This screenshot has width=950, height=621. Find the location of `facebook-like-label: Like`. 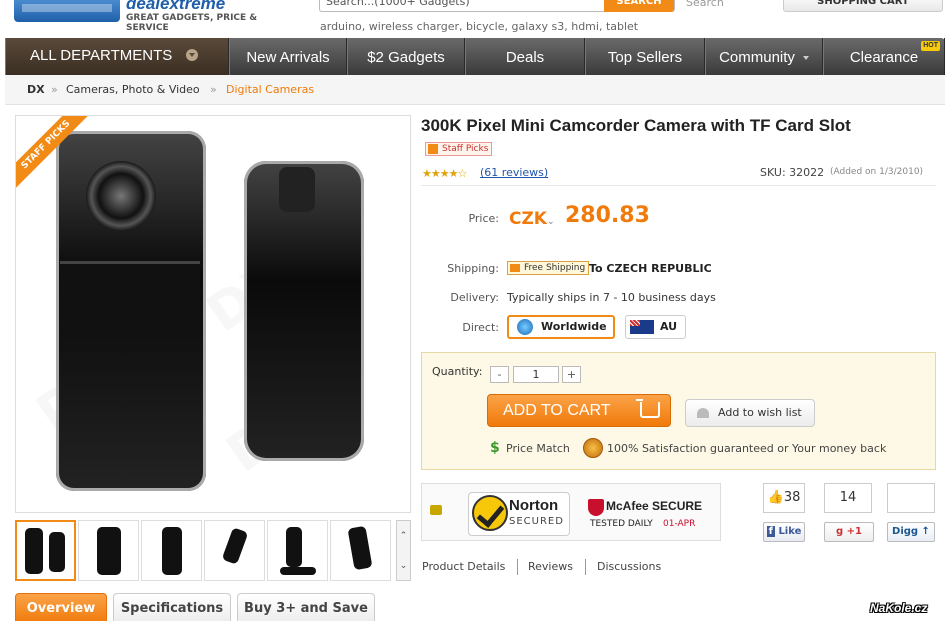

facebook-like-label: Like is located at coordinates (790, 531).